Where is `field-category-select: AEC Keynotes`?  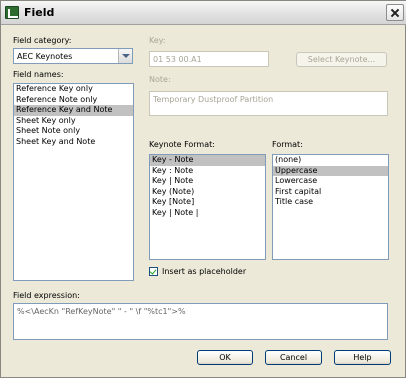
field-category-select: AEC Keynotes is located at coordinates (73, 56).